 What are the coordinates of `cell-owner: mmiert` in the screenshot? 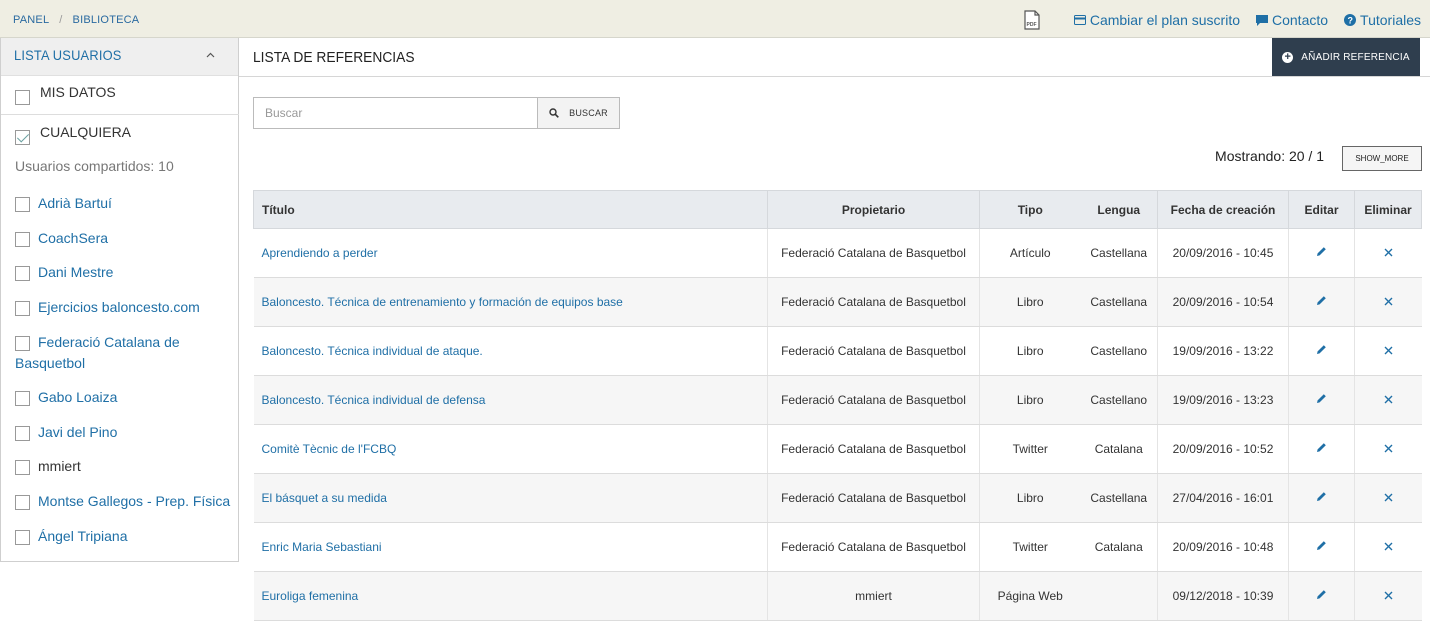 It's located at (873, 596).